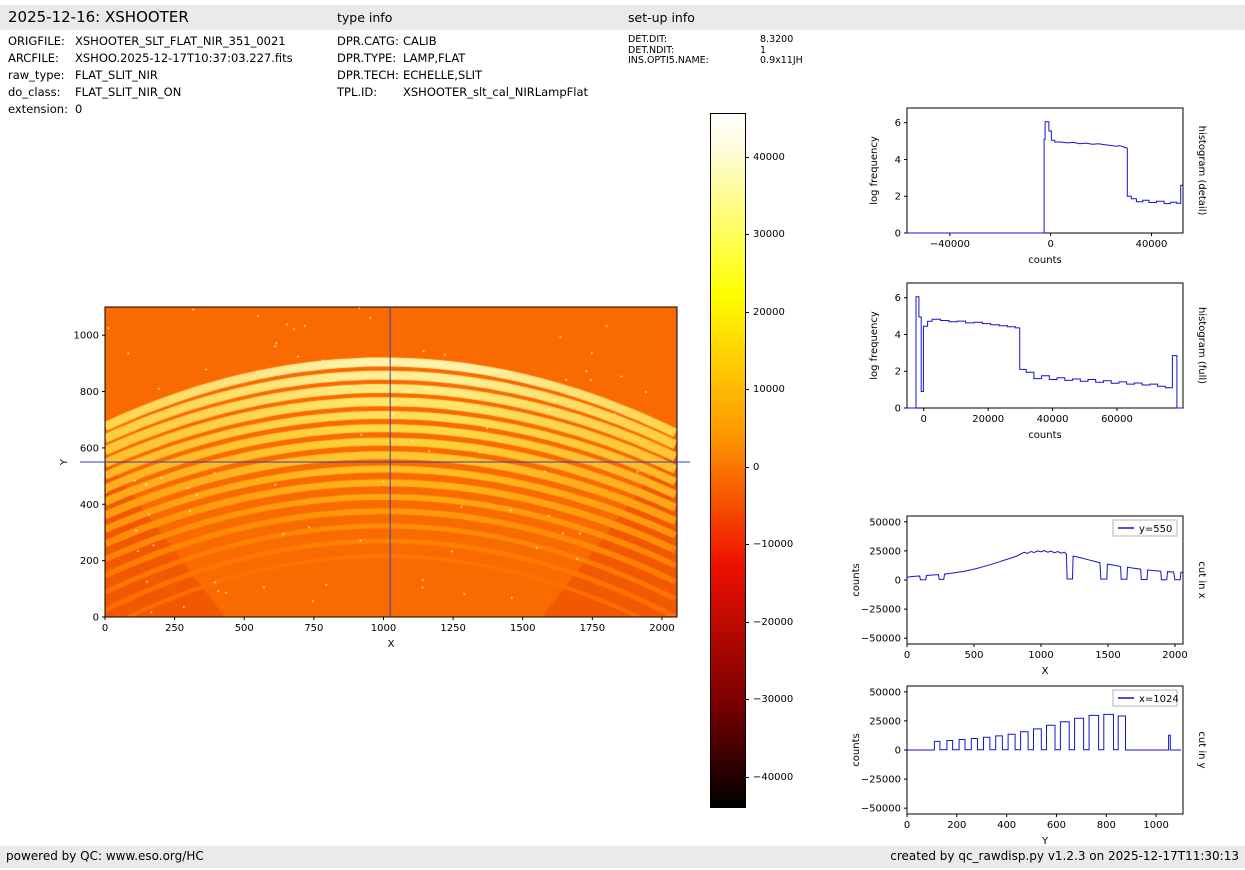 The width and height of the screenshot is (1245, 870). Describe the element at coordinates (769, 777) in the screenshot. I see `colorbar-tick: −40000` at that location.